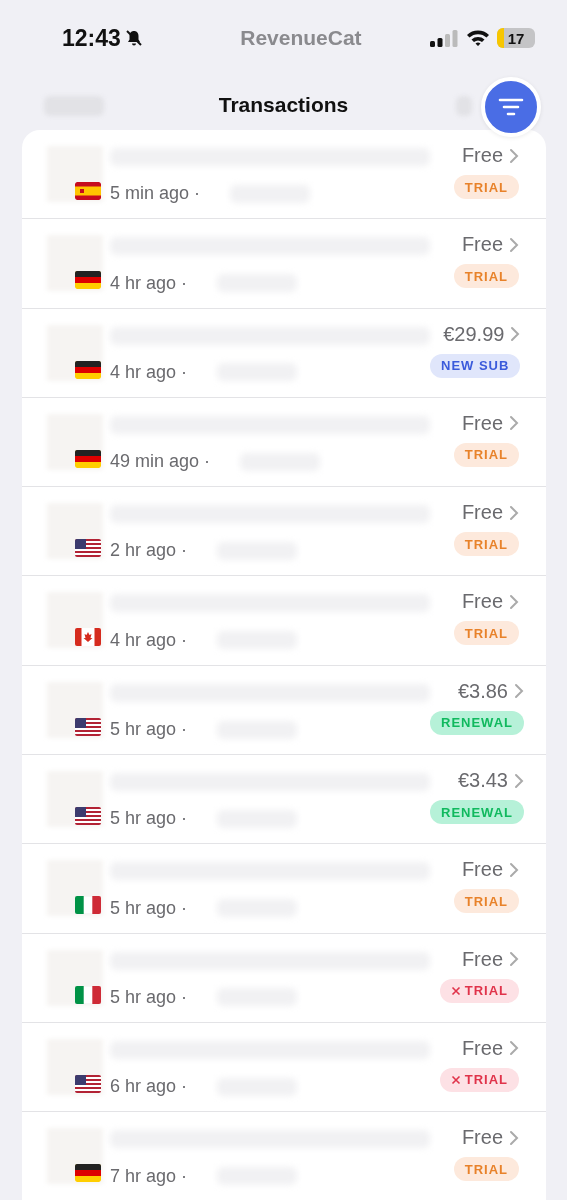 The image size is (567, 1200). Describe the element at coordinates (482, 781) in the screenshot. I see `transaction-price: €3.43` at that location.